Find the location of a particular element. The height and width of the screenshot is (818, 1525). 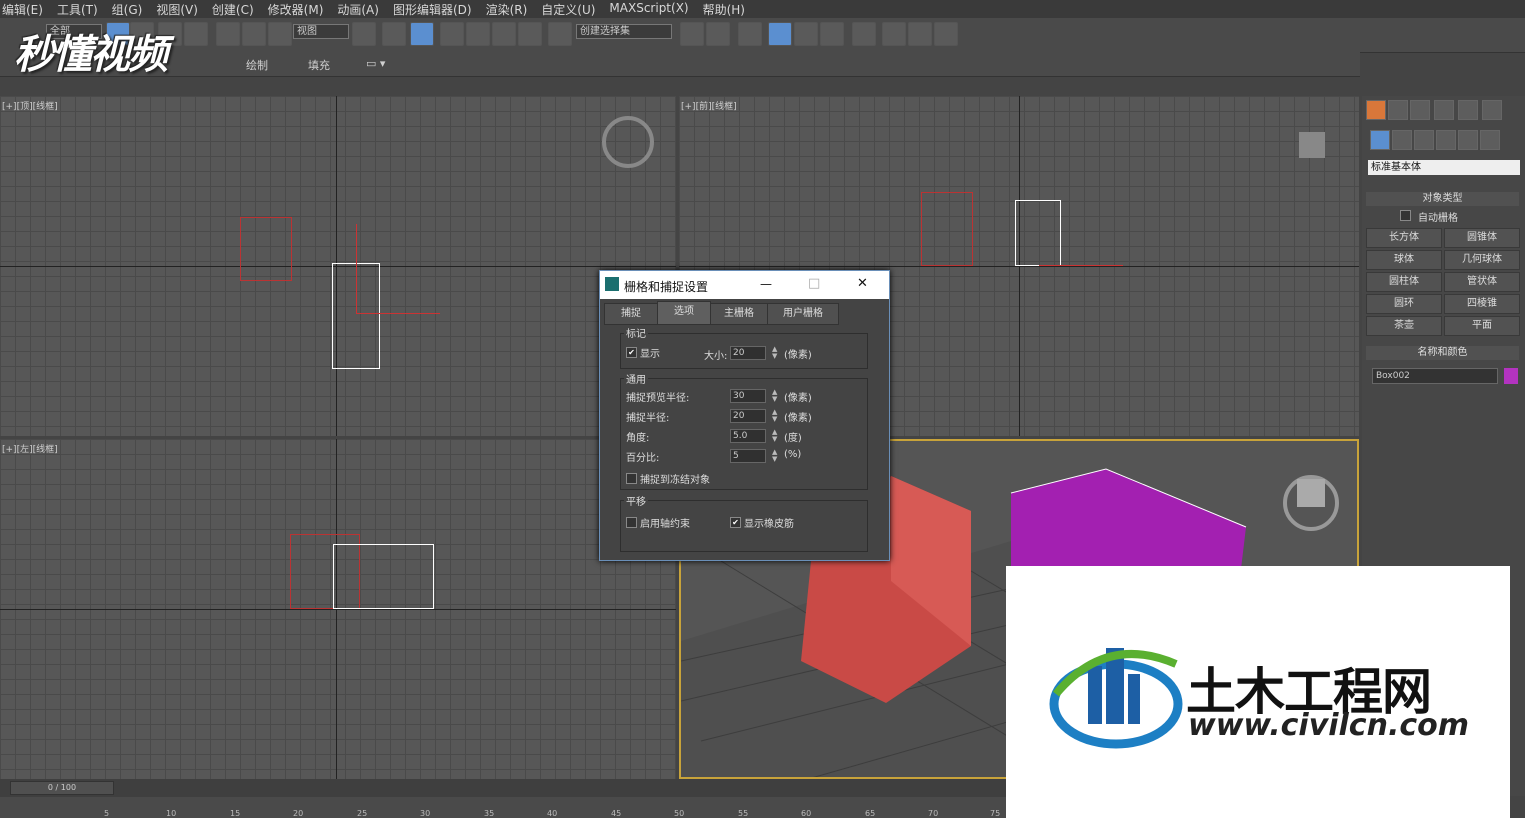

render-setup-icon is located at coordinates (894, 34).